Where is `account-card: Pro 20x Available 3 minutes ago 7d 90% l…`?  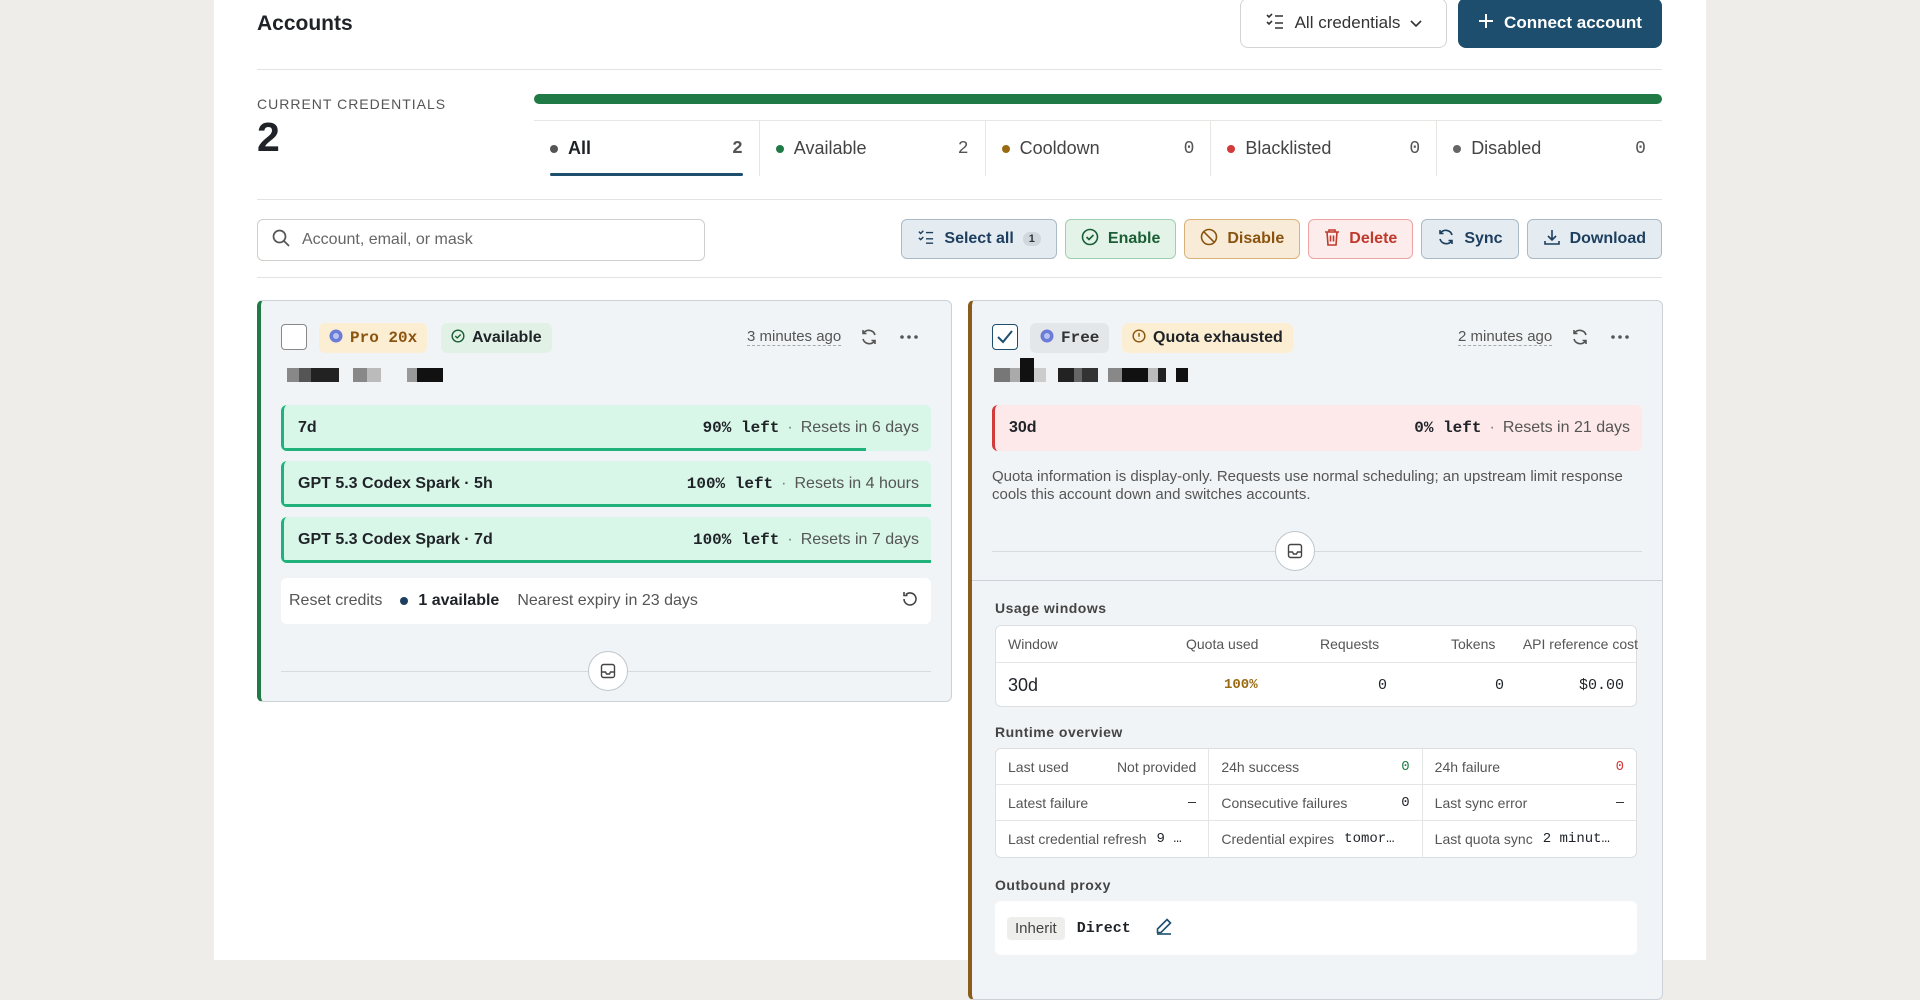
account-card: Pro 20x Available 3 minutes ago 7d 90% l… is located at coordinates (604, 501).